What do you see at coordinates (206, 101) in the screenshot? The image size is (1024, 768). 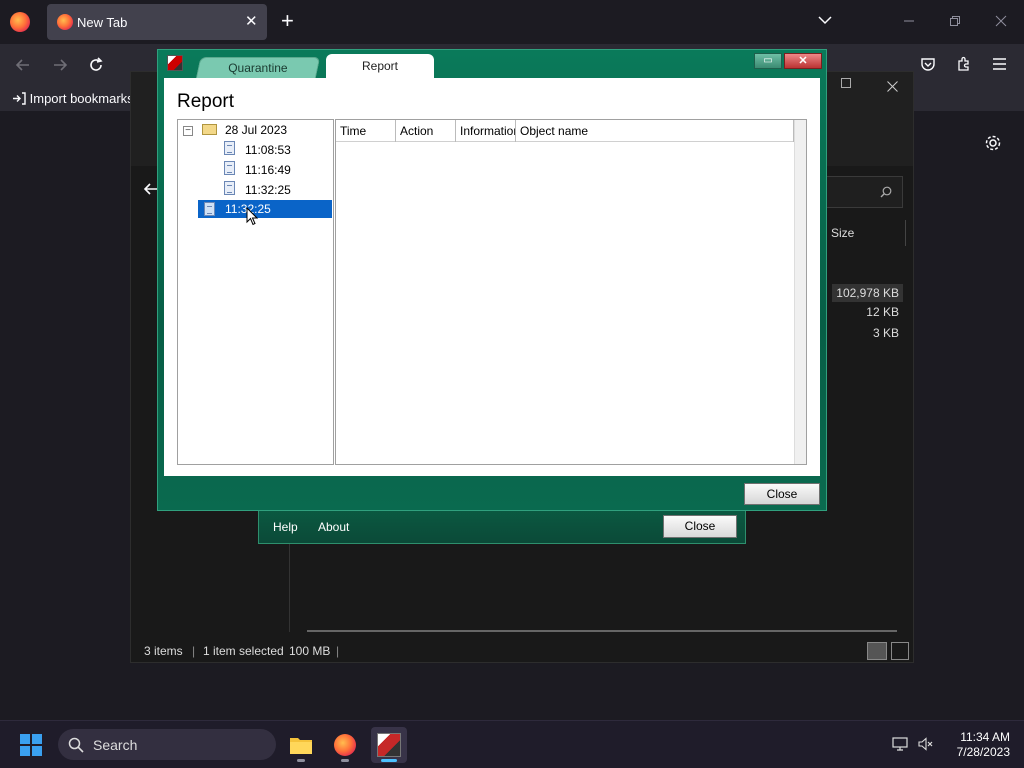 I see `report-heading: Report` at bounding box center [206, 101].